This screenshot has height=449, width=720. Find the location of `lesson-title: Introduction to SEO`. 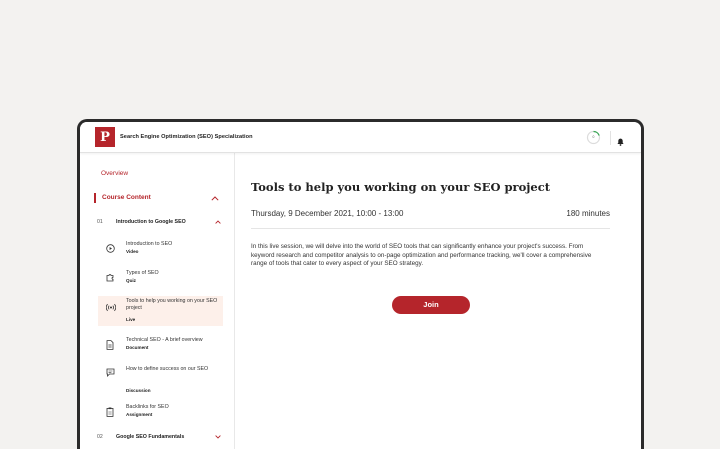

lesson-title: Introduction to SEO is located at coordinates (149, 244).